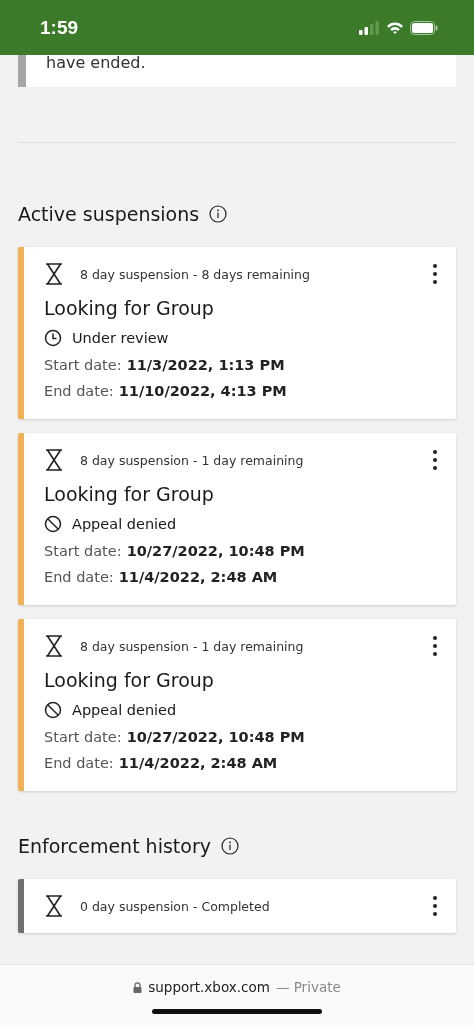 This screenshot has width=474, height=1025. I want to click on browser-address-bar: support.xbox.com — Private, so click(237, 994).